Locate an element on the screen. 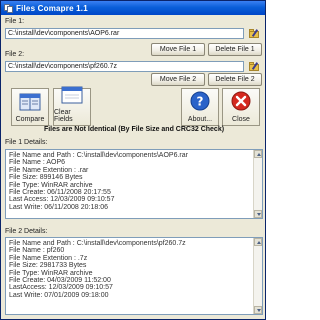 This screenshot has height=320, width=320. compare-button: Compare is located at coordinates (30, 107).